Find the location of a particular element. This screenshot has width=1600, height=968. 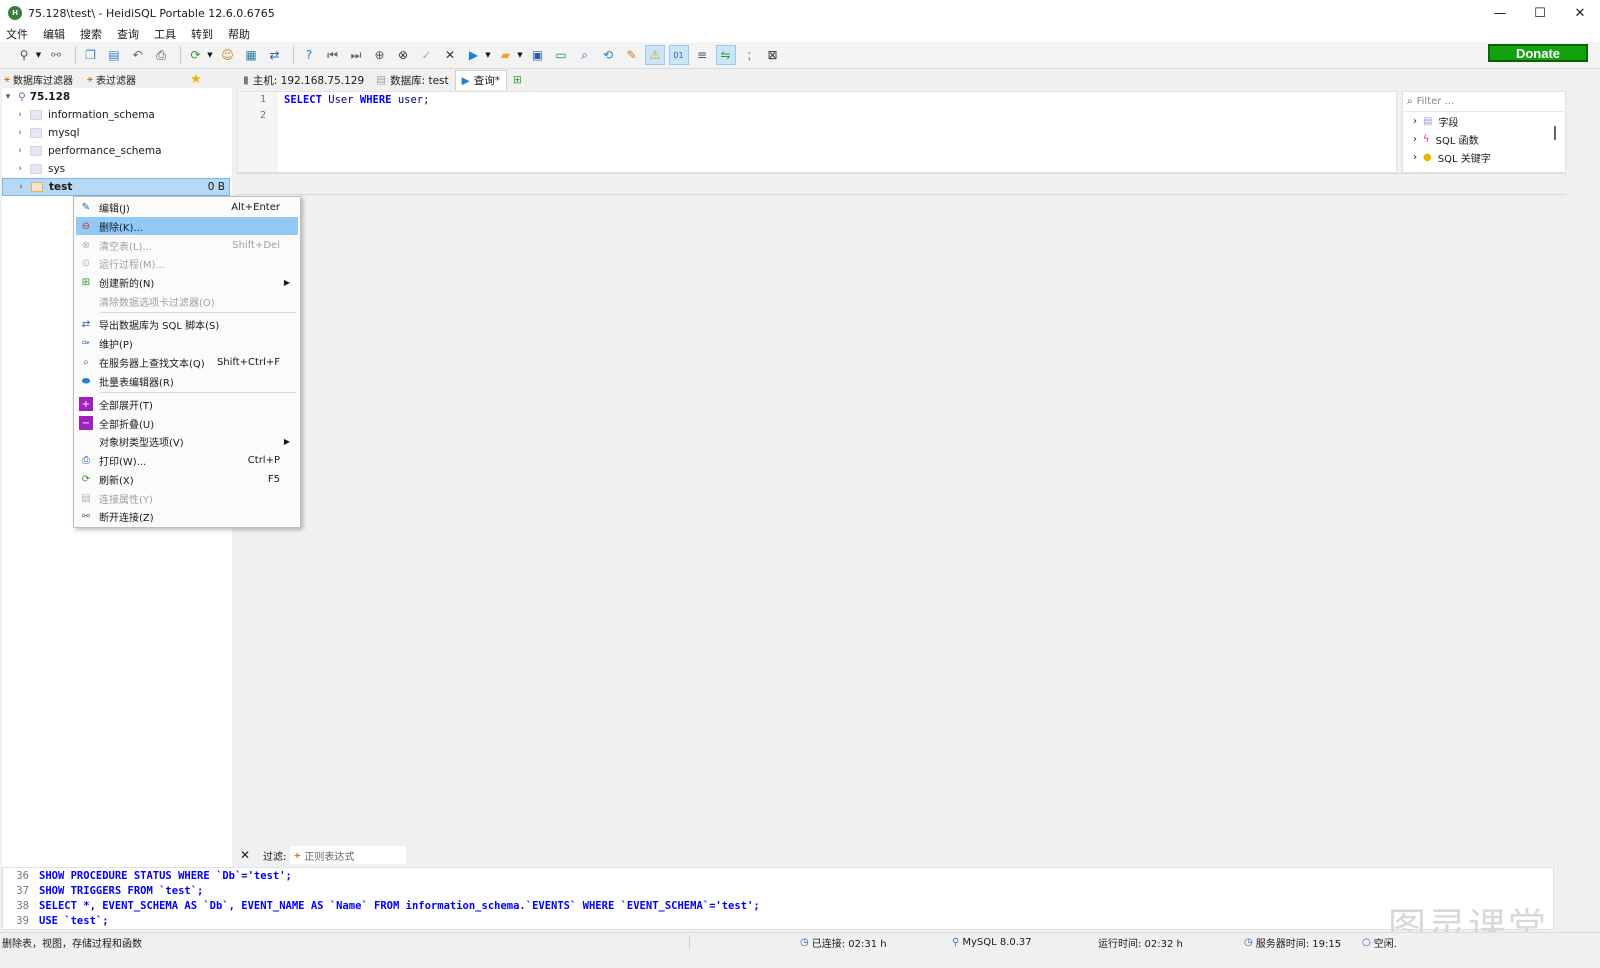

help-icon: ? is located at coordinates (309, 55).